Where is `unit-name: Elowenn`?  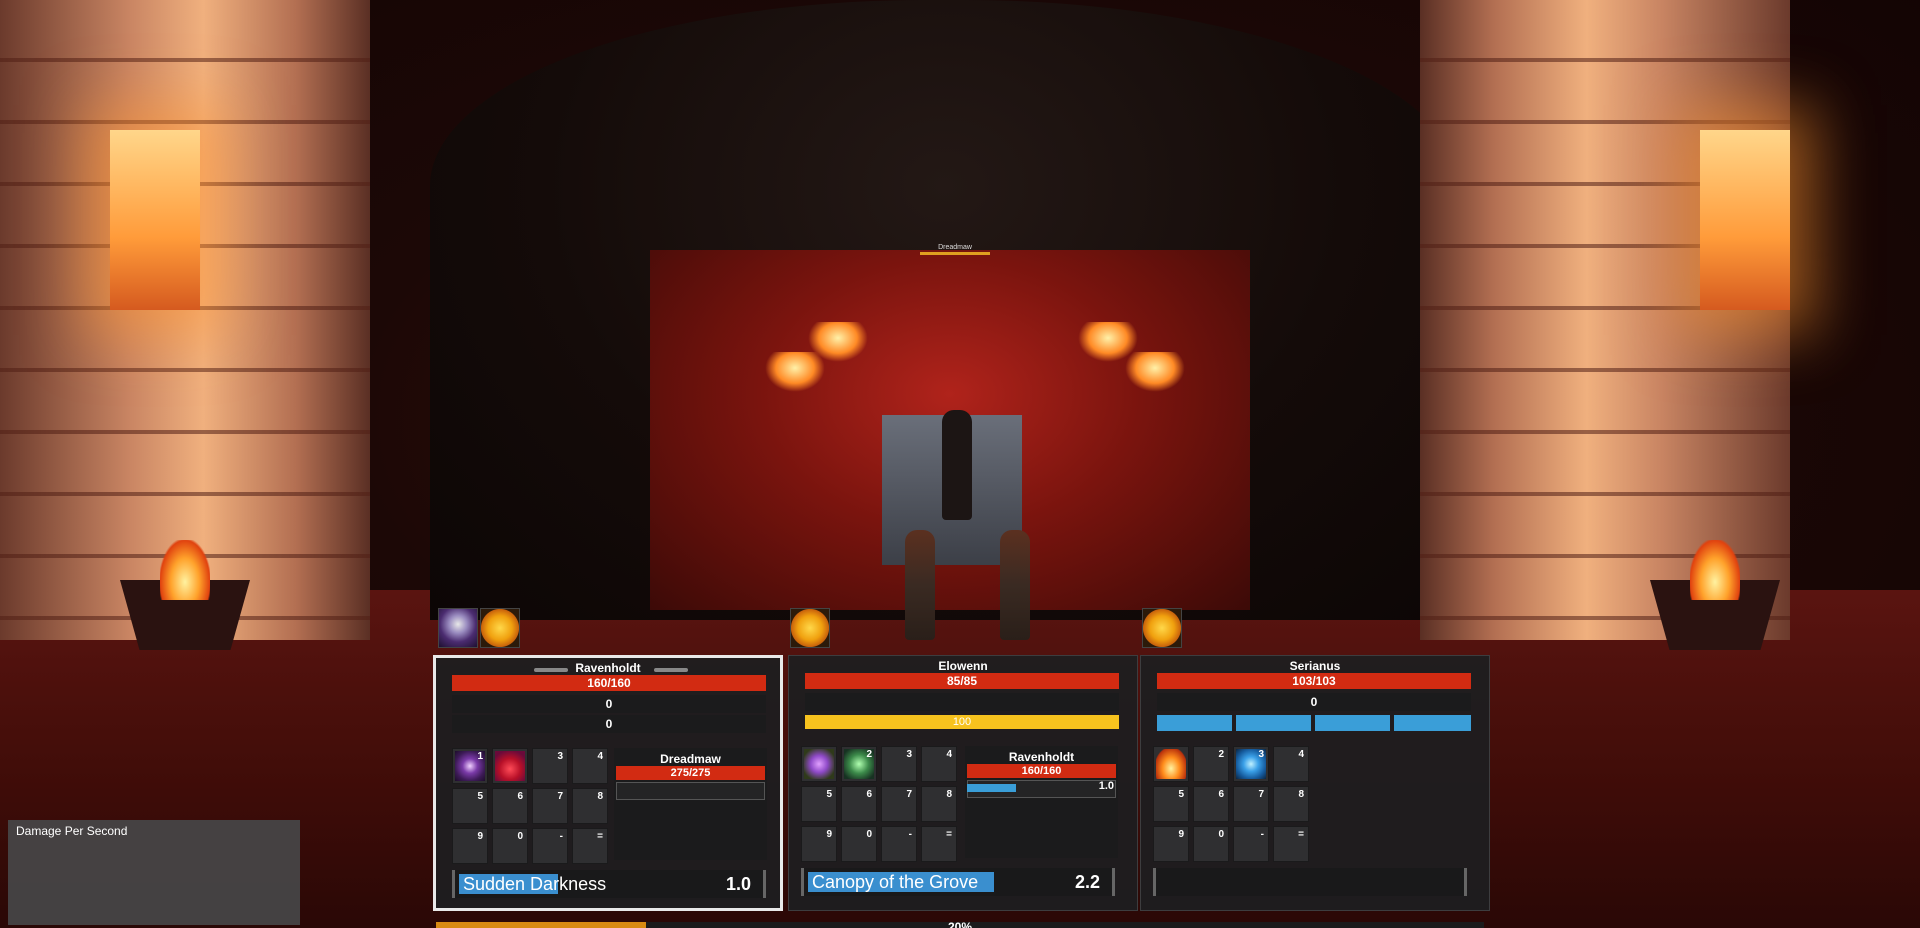 unit-name: Elowenn is located at coordinates (963, 666).